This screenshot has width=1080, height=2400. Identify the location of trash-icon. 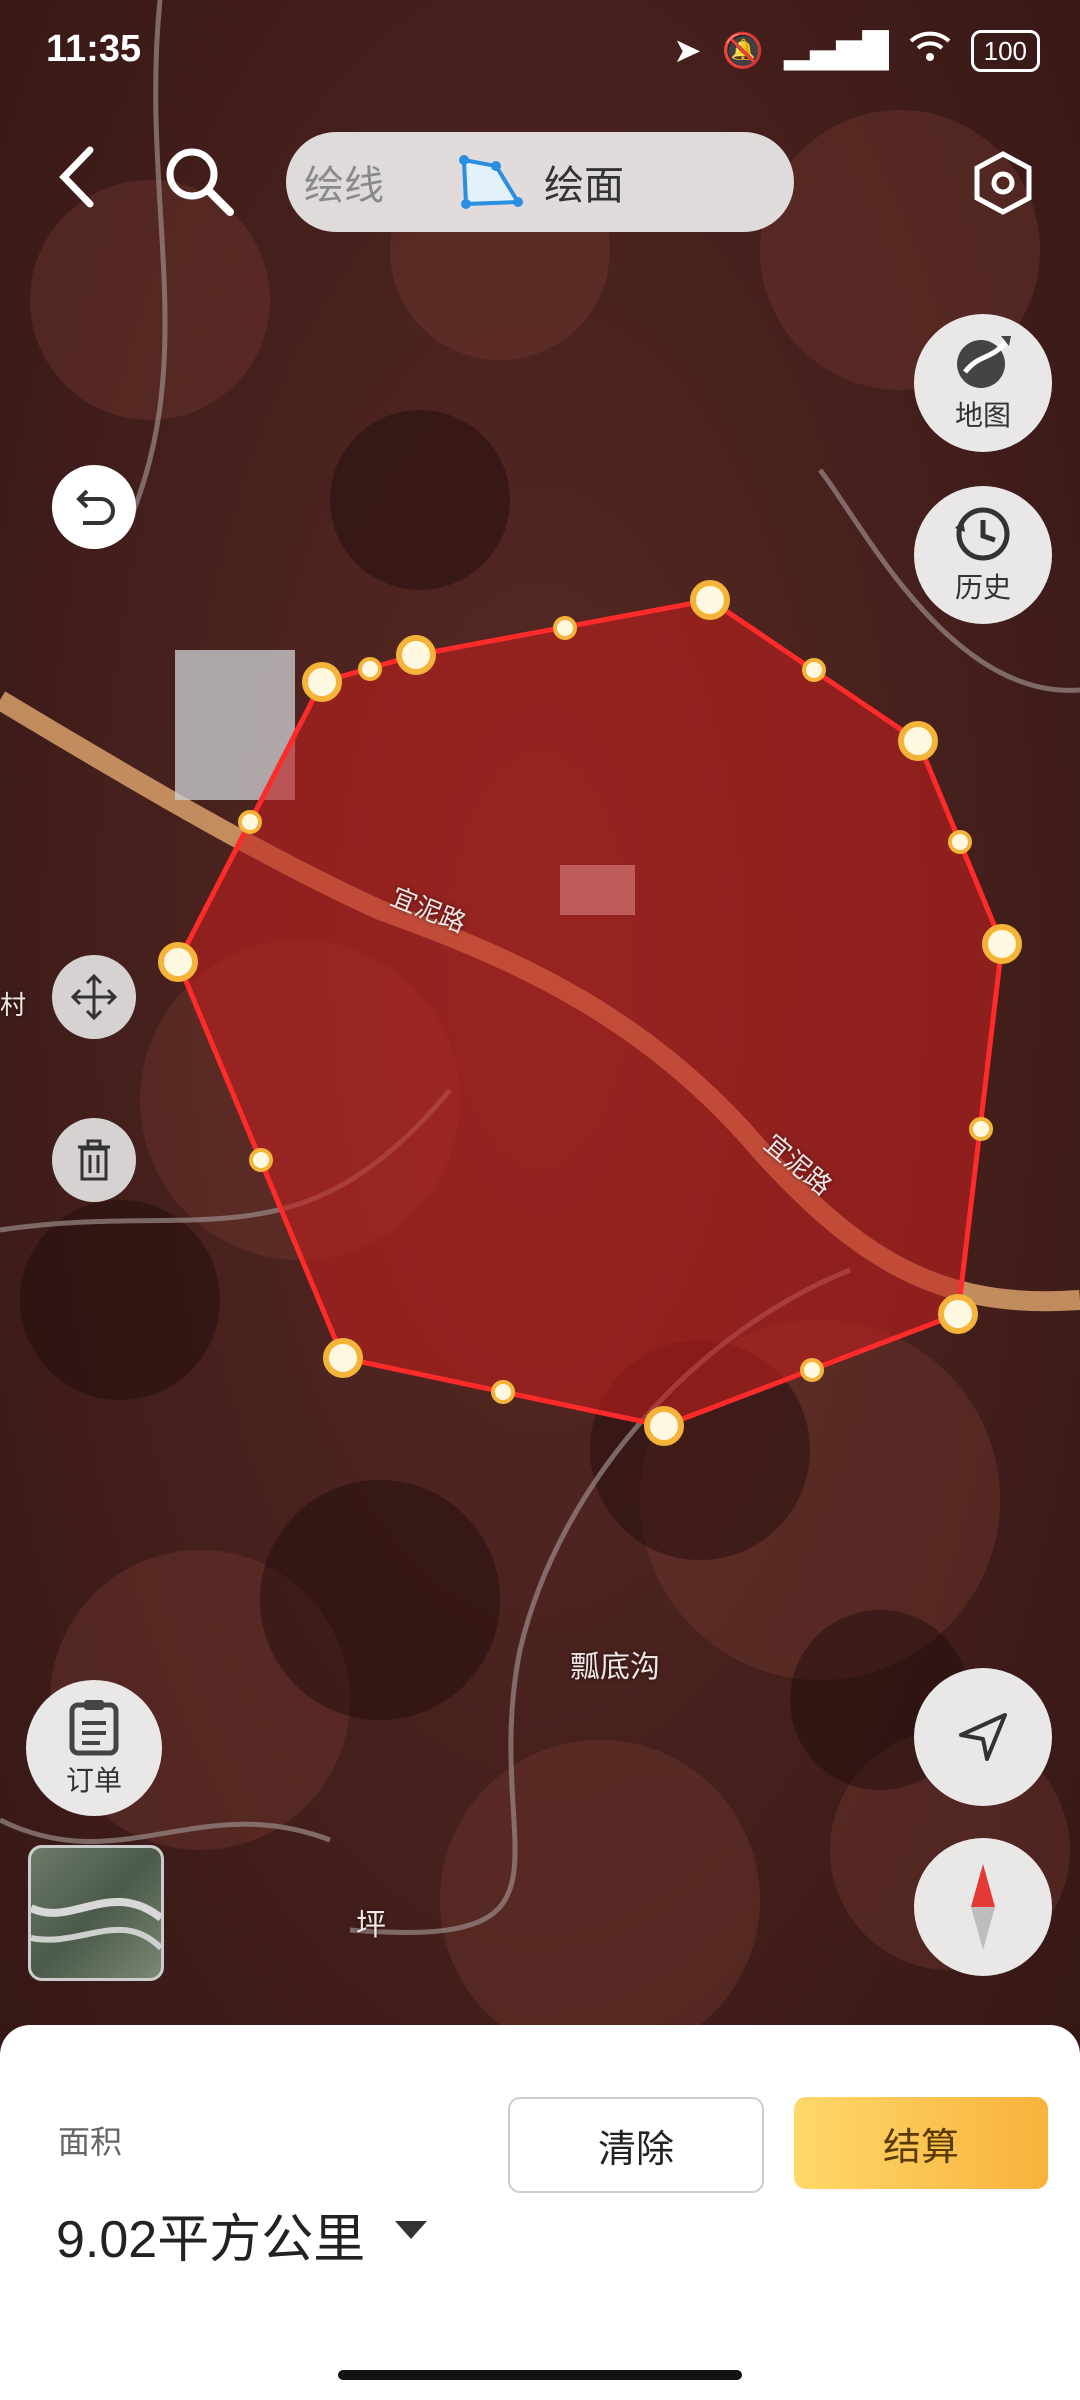
(94, 1160).